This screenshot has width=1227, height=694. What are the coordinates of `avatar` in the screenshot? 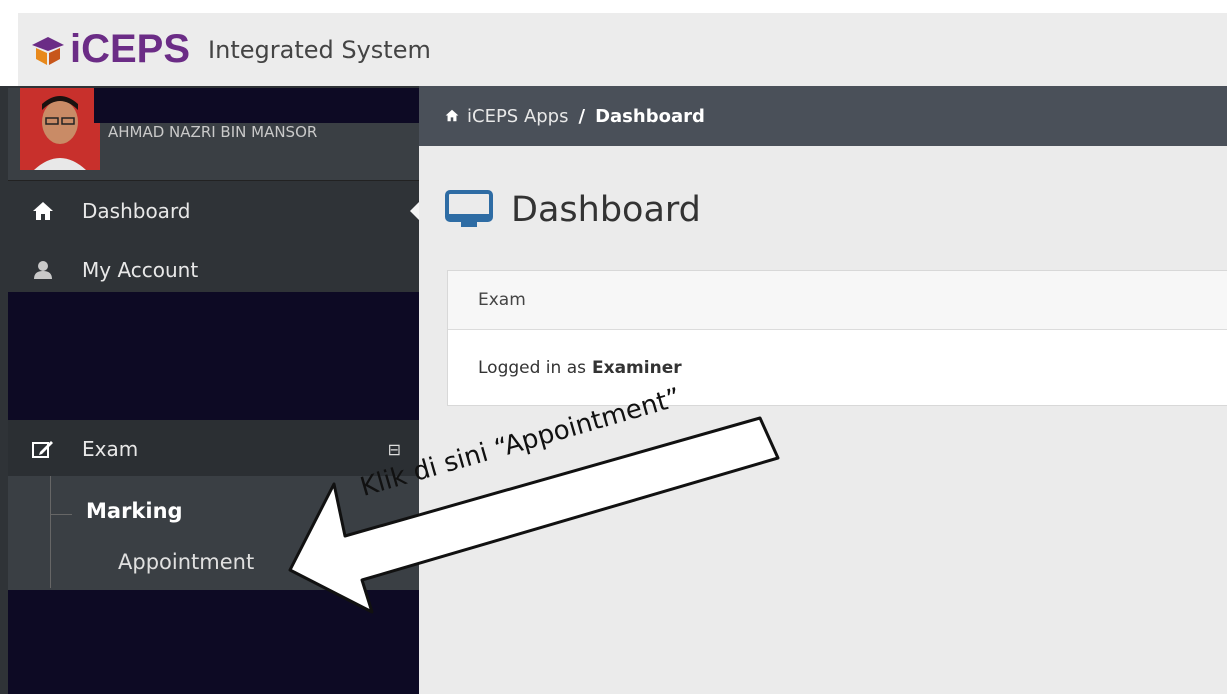 It's located at (60, 129).